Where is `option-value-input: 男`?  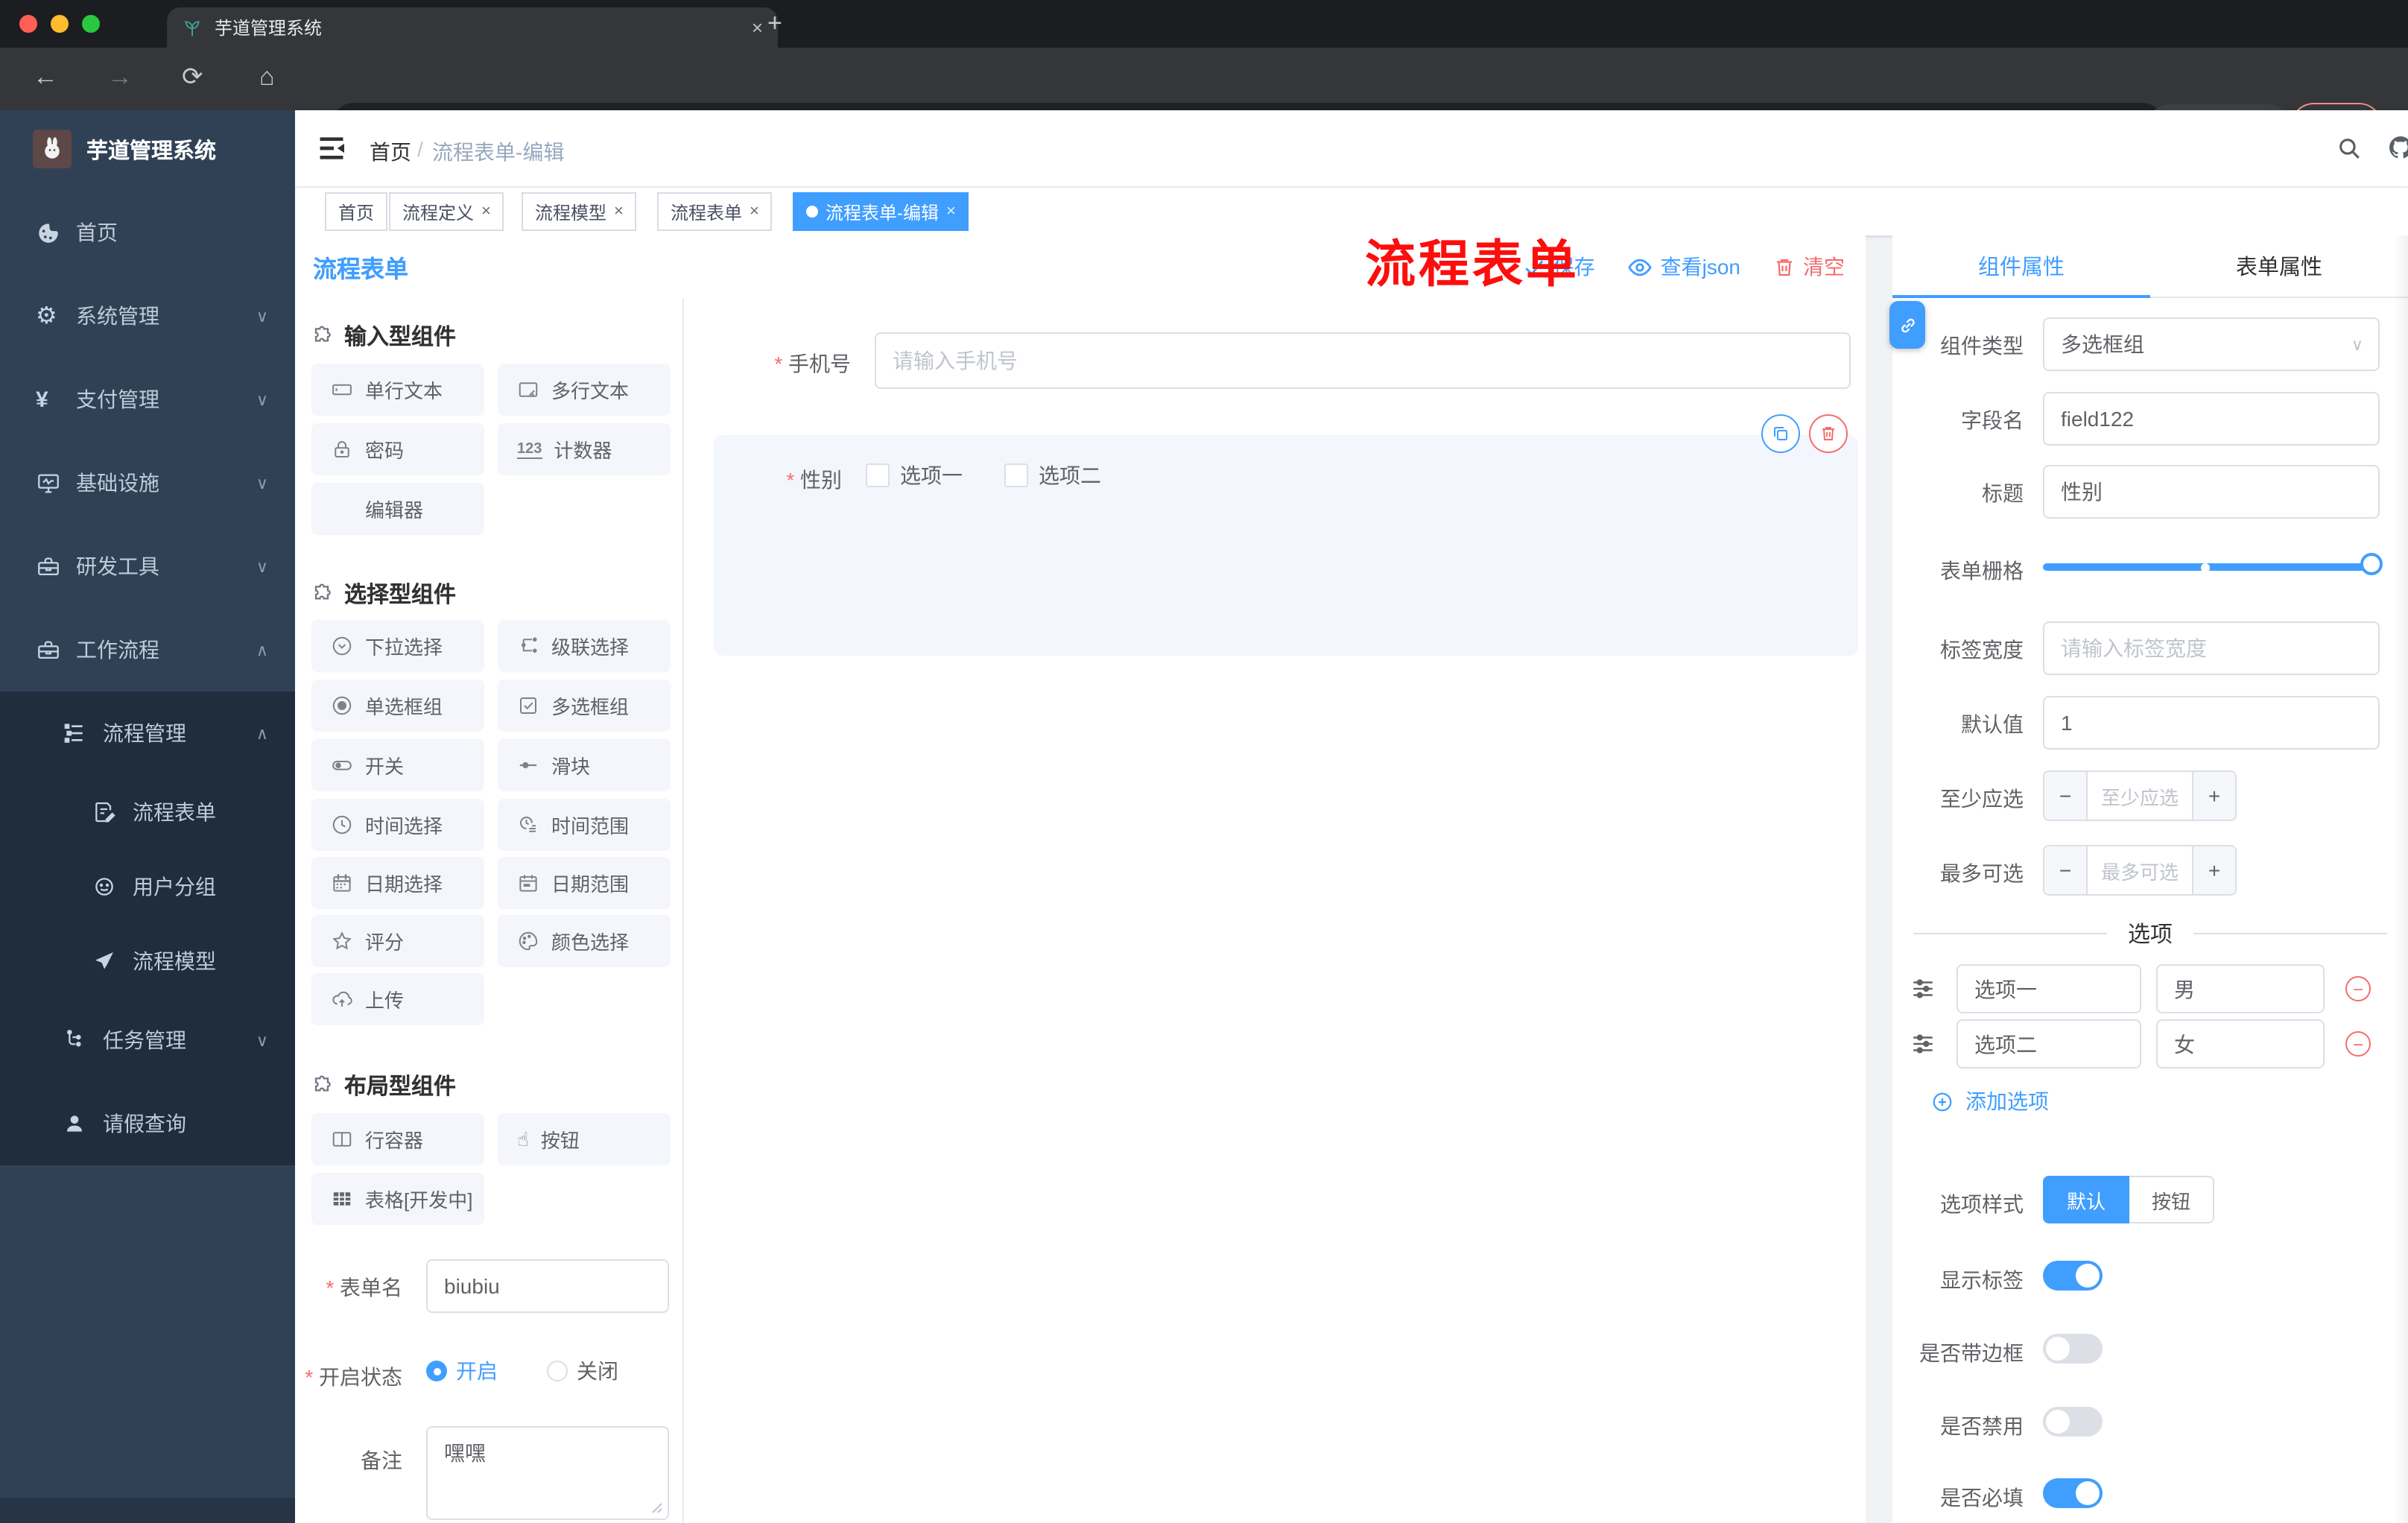
option-value-input: 男 is located at coordinates (2240, 988).